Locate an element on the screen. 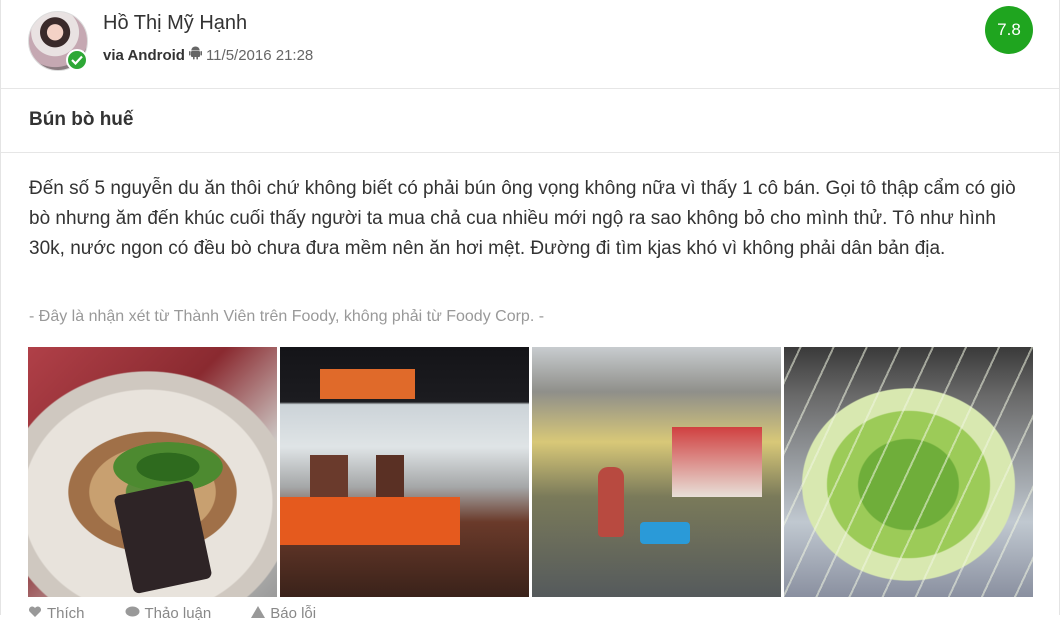 This screenshot has height=622, width=1062. android-icon is located at coordinates (195, 55).